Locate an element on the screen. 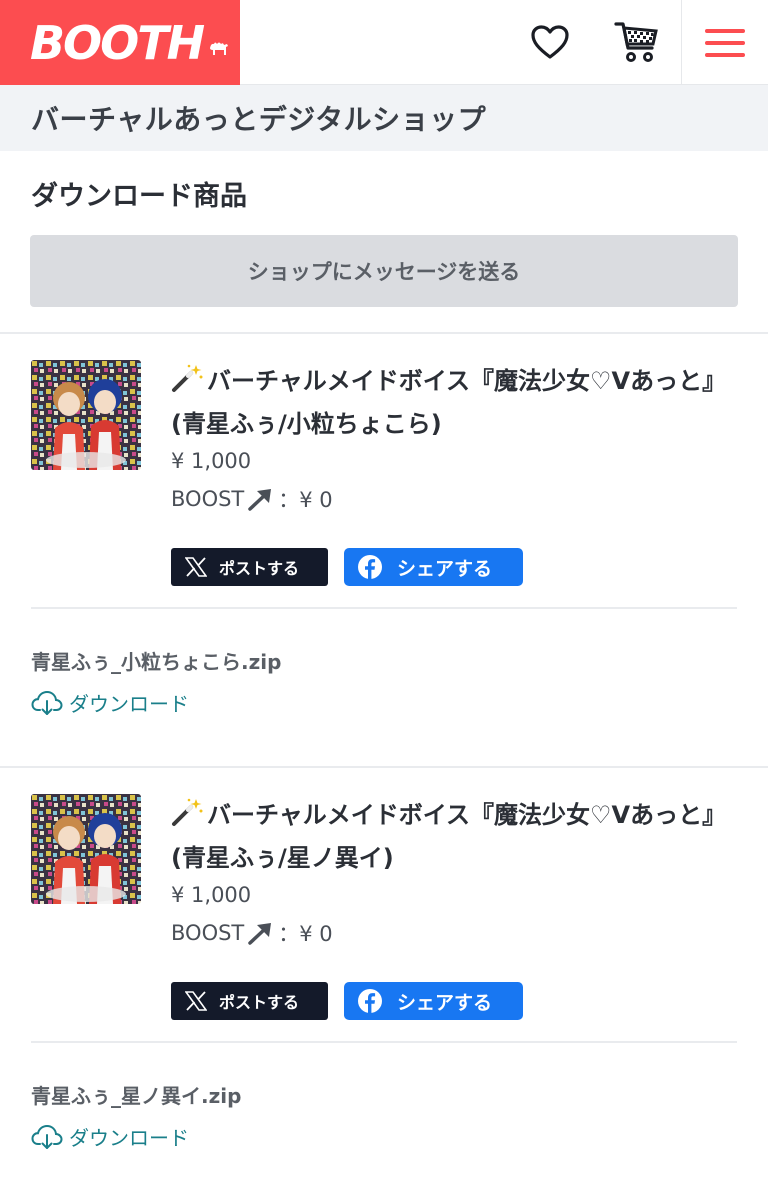 Image resolution: width=768 pixels, height=1200 pixels. product-title: バーチャルメイドボイス『魔法少女♡Vあっと』 (青星ふぅ/星ノ異イ) is located at coordinates (456, 837).